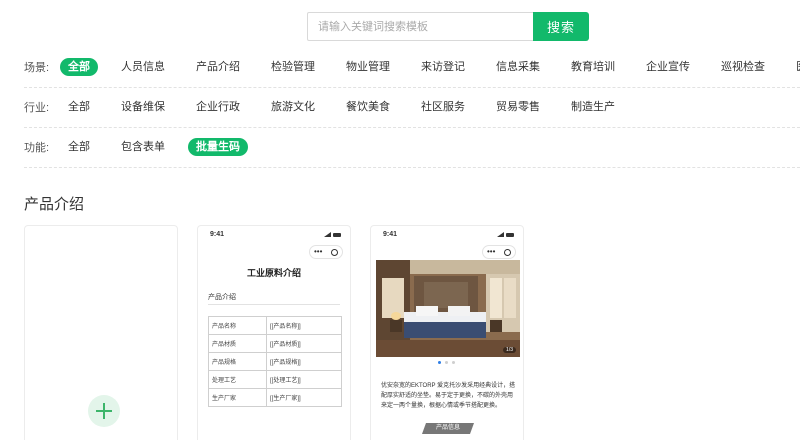 The height and width of the screenshot is (440, 800). What do you see at coordinates (222, 297) in the screenshot?
I see `template-subtitle: 产品介绍` at bounding box center [222, 297].